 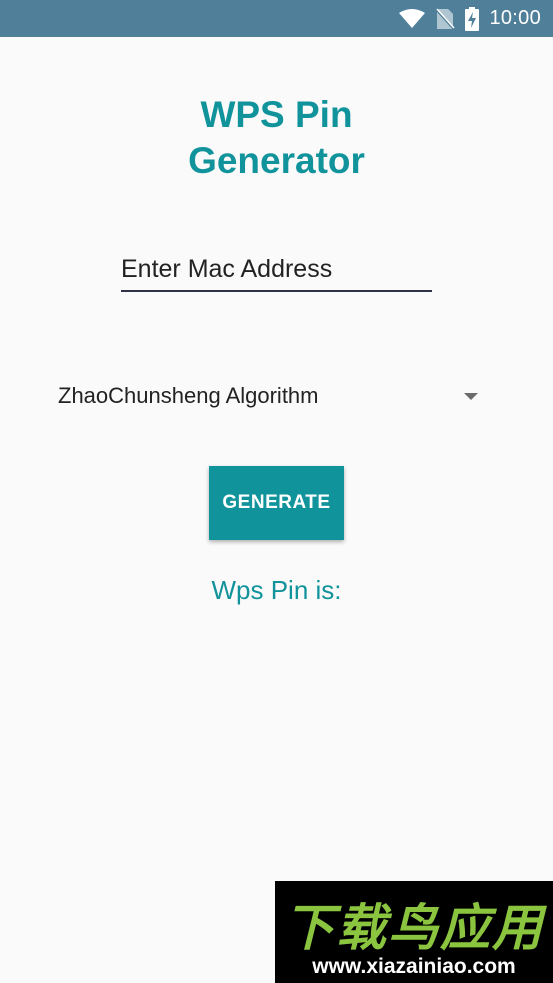 What do you see at coordinates (276, 18) in the screenshot?
I see `status-bar: 10:00` at bounding box center [276, 18].